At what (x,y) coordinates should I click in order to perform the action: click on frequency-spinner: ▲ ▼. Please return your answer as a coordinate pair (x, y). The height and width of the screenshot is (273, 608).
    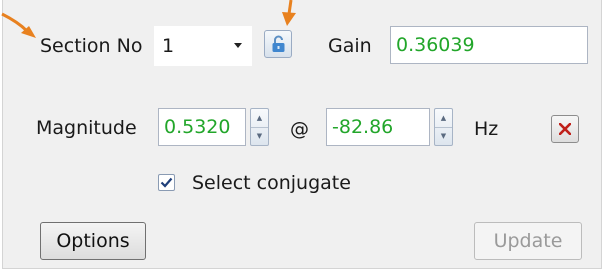
    Looking at the image, I should click on (443, 127).